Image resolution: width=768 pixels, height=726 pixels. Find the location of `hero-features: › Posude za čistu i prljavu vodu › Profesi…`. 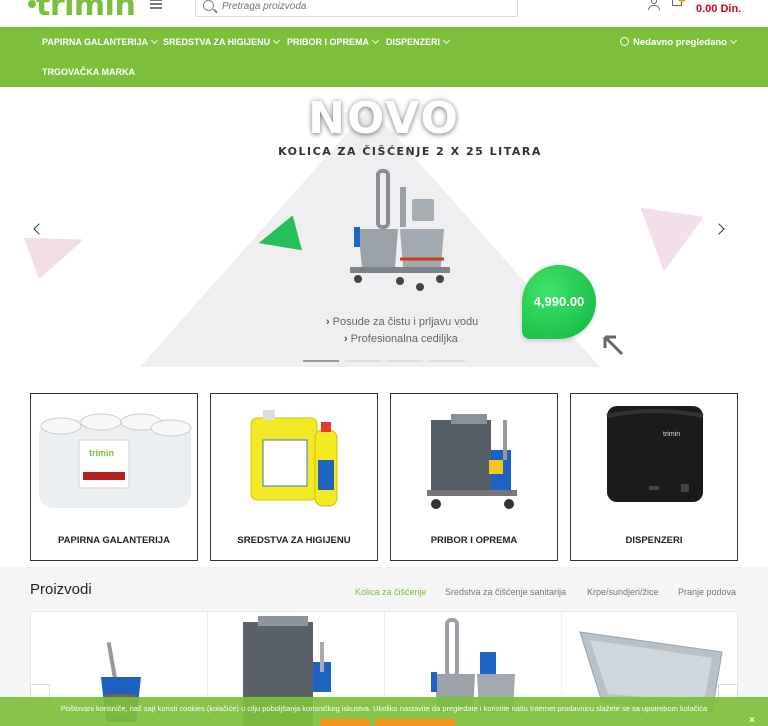

hero-features: › Posude za čistu i prljavu vodu › Profesi… is located at coordinates (402, 331).